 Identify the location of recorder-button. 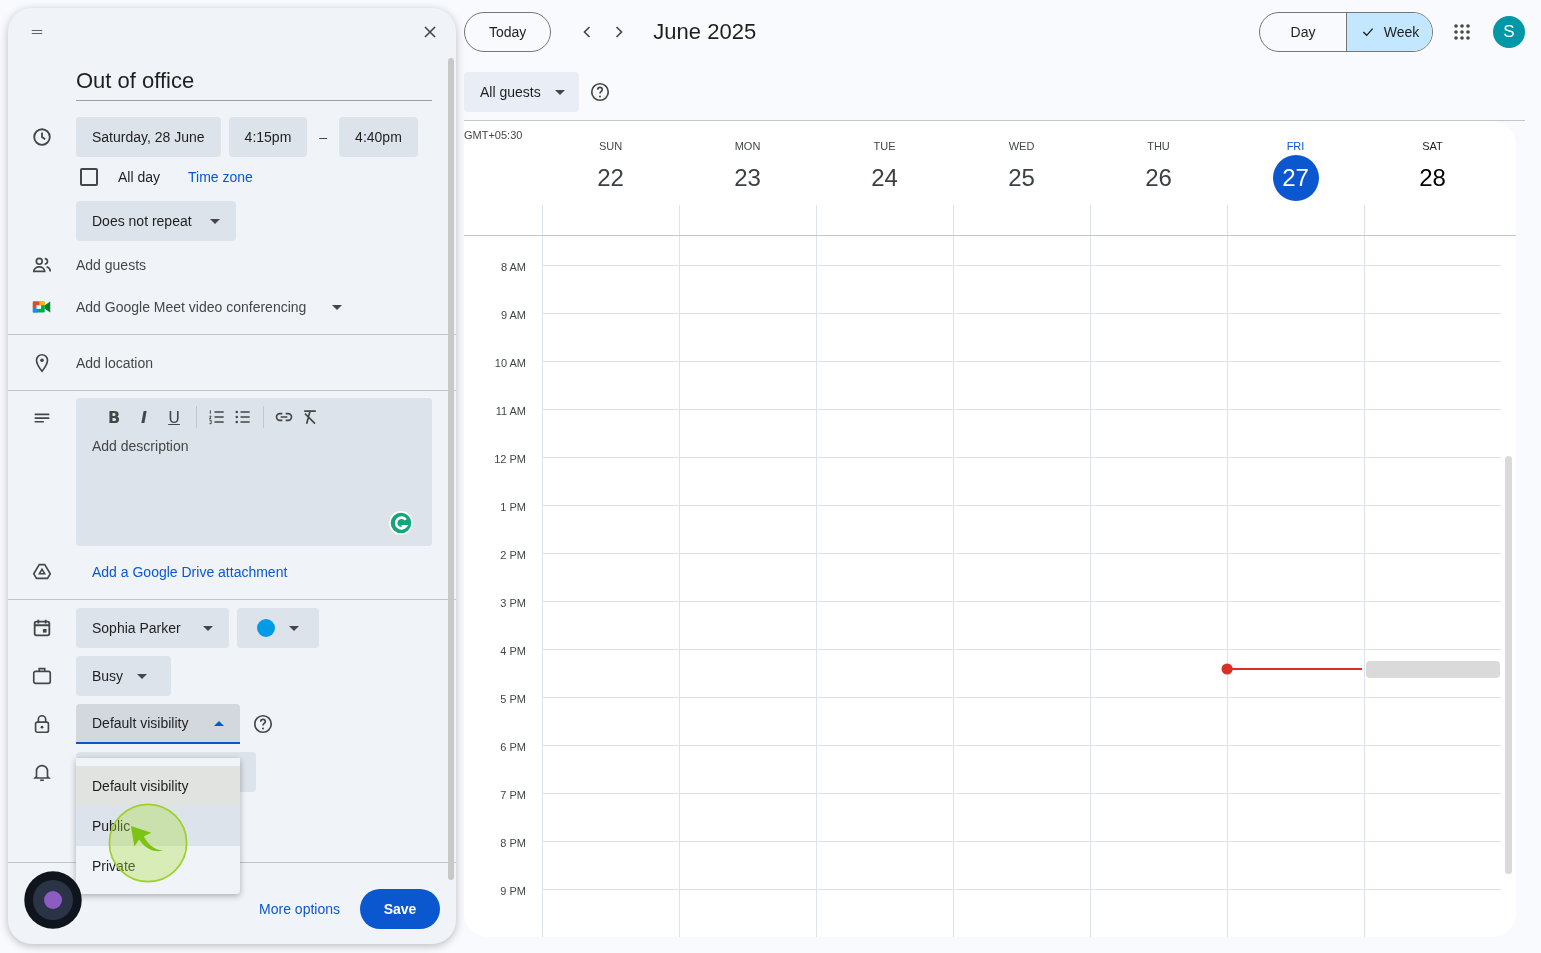
(53, 900).